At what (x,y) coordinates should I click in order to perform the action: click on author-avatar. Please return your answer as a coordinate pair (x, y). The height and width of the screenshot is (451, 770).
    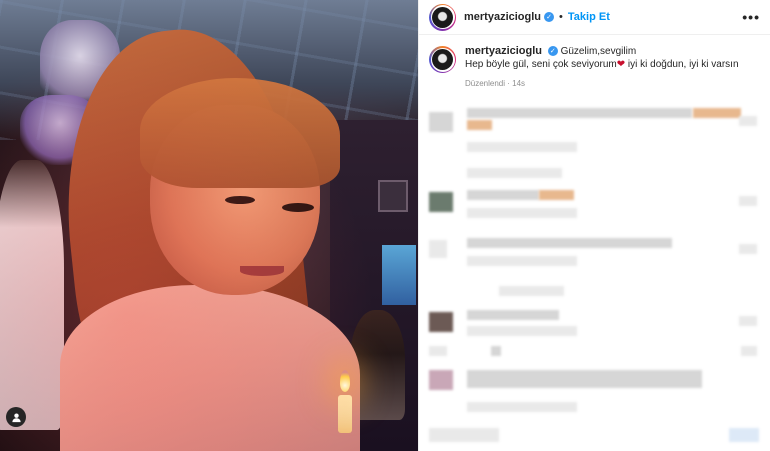
    Looking at the image, I should click on (442, 17).